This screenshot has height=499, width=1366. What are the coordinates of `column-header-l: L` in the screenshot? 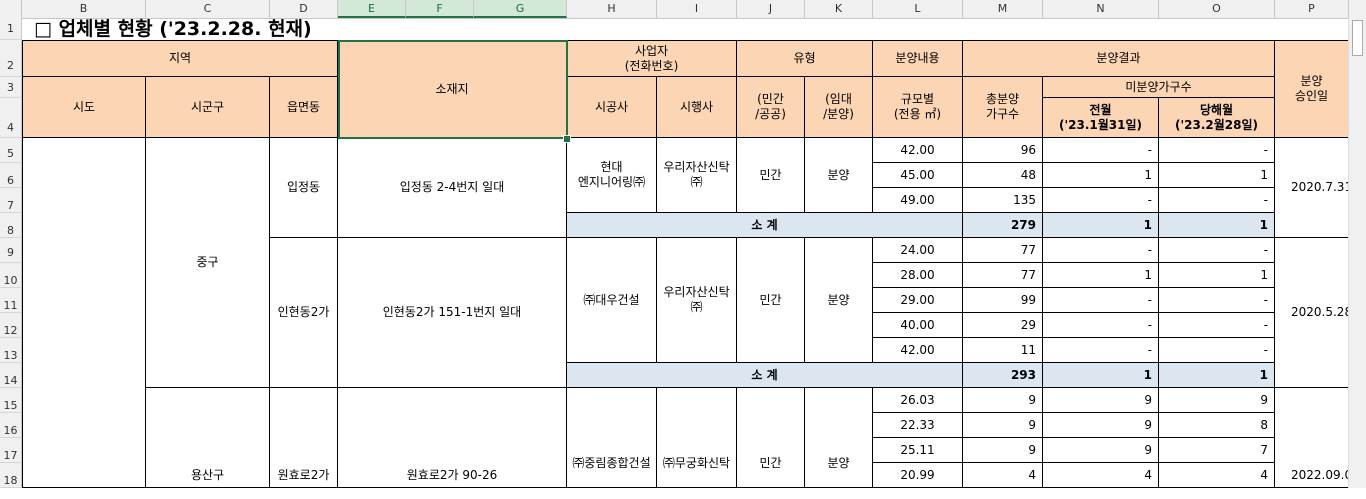 It's located at (918, 9).